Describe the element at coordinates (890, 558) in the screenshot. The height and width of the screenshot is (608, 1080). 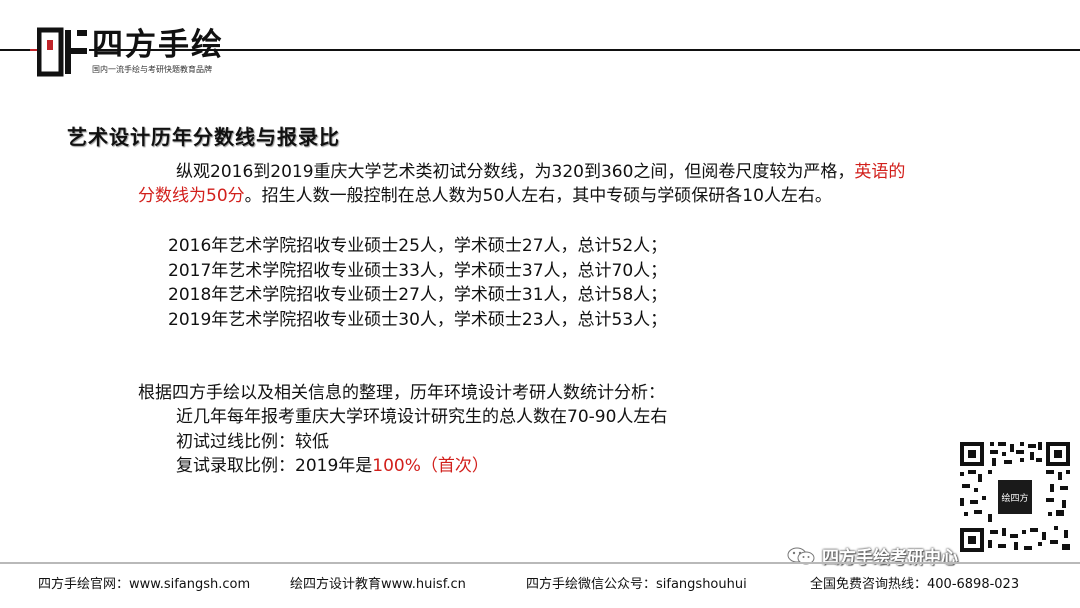
I see `wechat-account-name: 四方手绘考研中心` at that location.